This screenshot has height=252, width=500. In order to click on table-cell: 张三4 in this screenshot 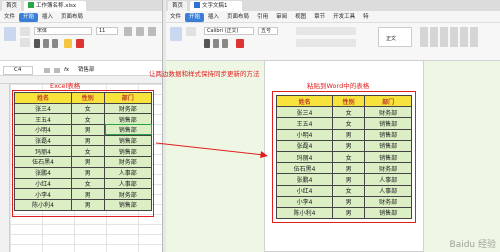, I will do `click(304, 112)`.